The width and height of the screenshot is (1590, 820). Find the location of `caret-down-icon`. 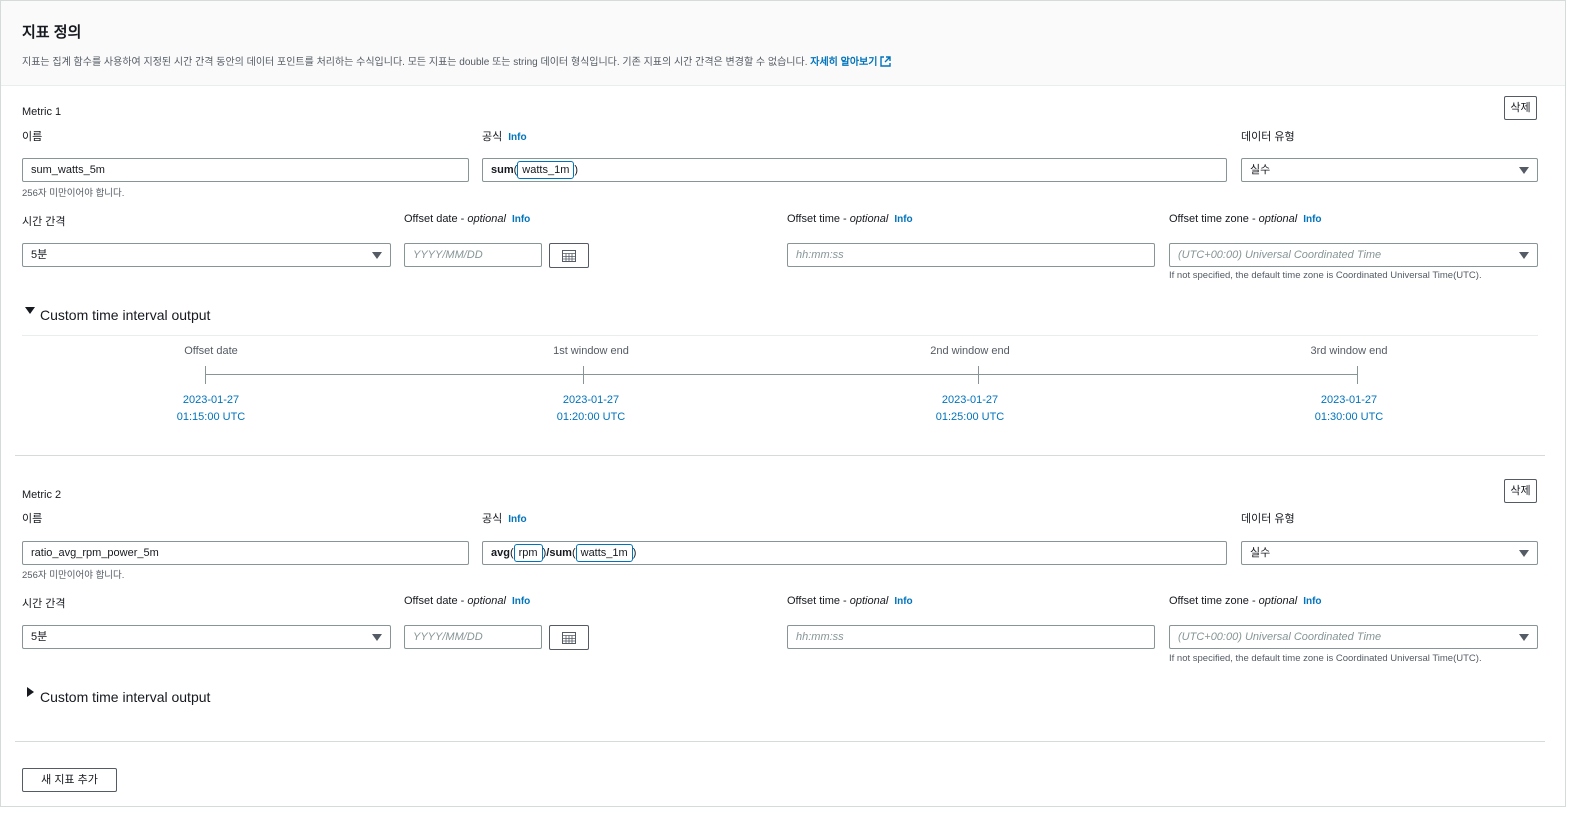

caret-down-icon is located at coordinates (30, 310).